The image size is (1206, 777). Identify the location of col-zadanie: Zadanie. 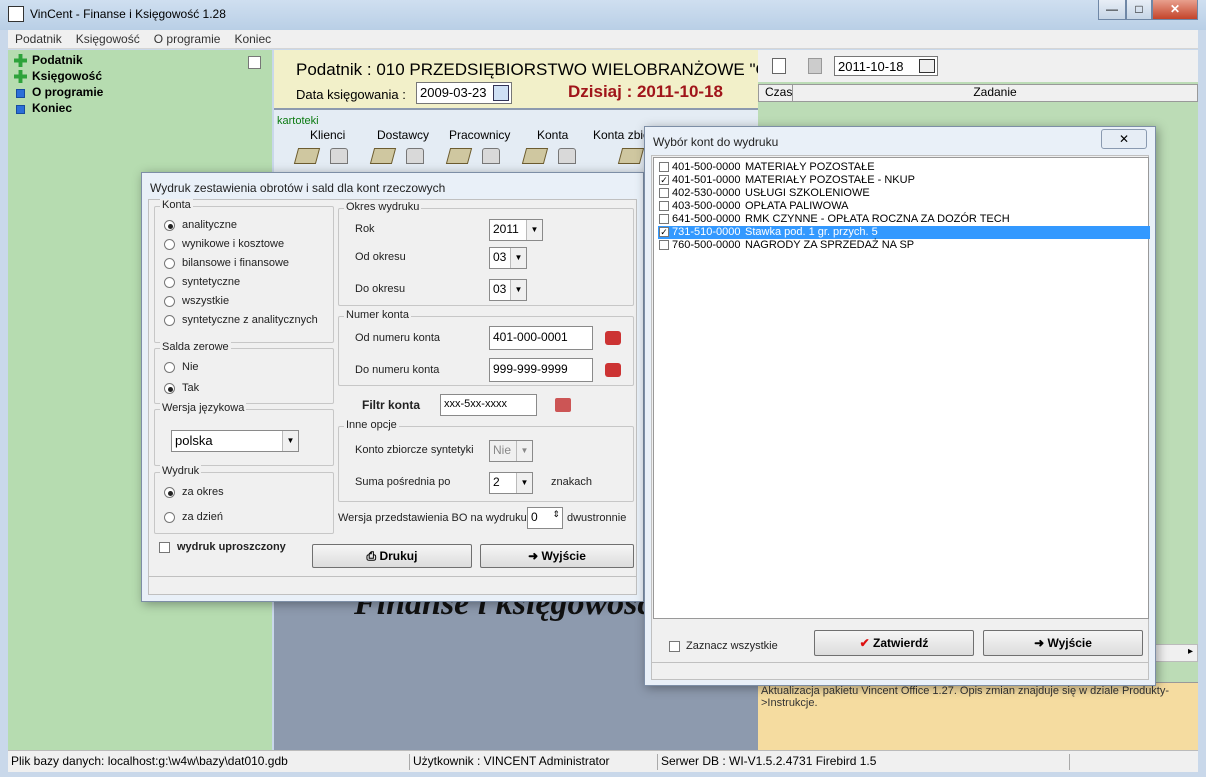
(995, 93).